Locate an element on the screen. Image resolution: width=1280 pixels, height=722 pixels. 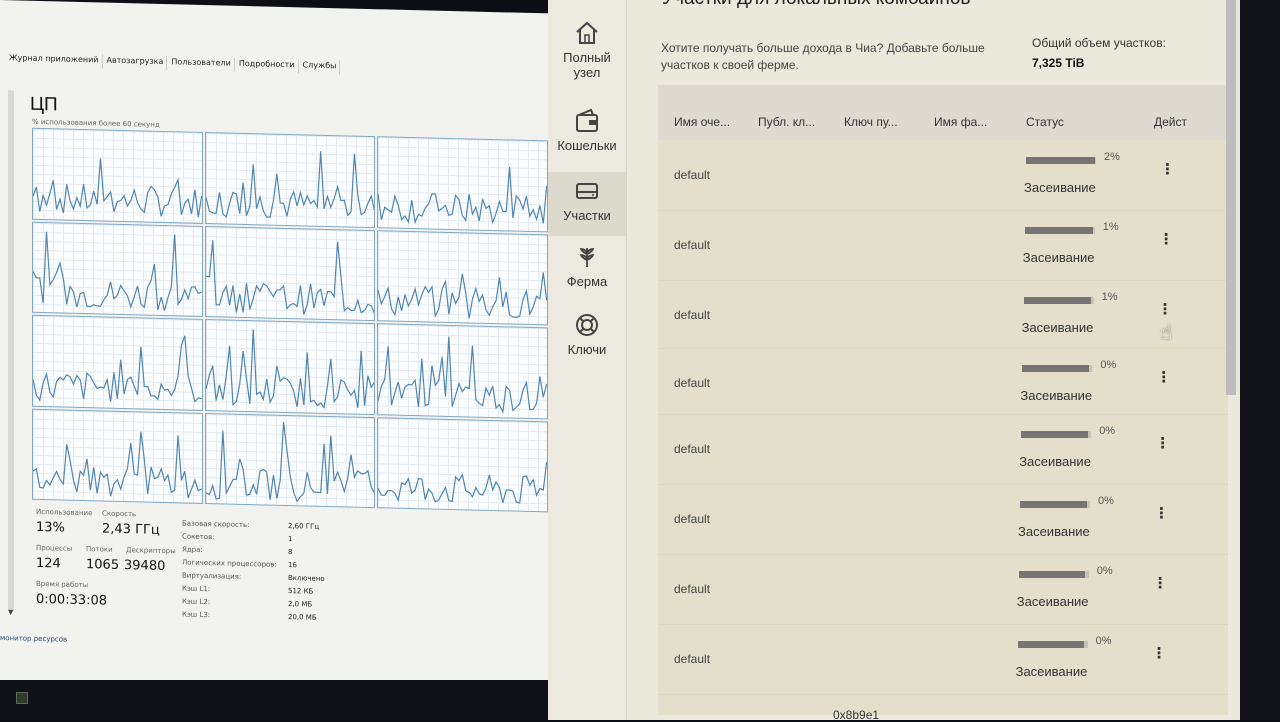
table-row: default 1% Засеивание ⋮ is located at coordinates (943, 314).